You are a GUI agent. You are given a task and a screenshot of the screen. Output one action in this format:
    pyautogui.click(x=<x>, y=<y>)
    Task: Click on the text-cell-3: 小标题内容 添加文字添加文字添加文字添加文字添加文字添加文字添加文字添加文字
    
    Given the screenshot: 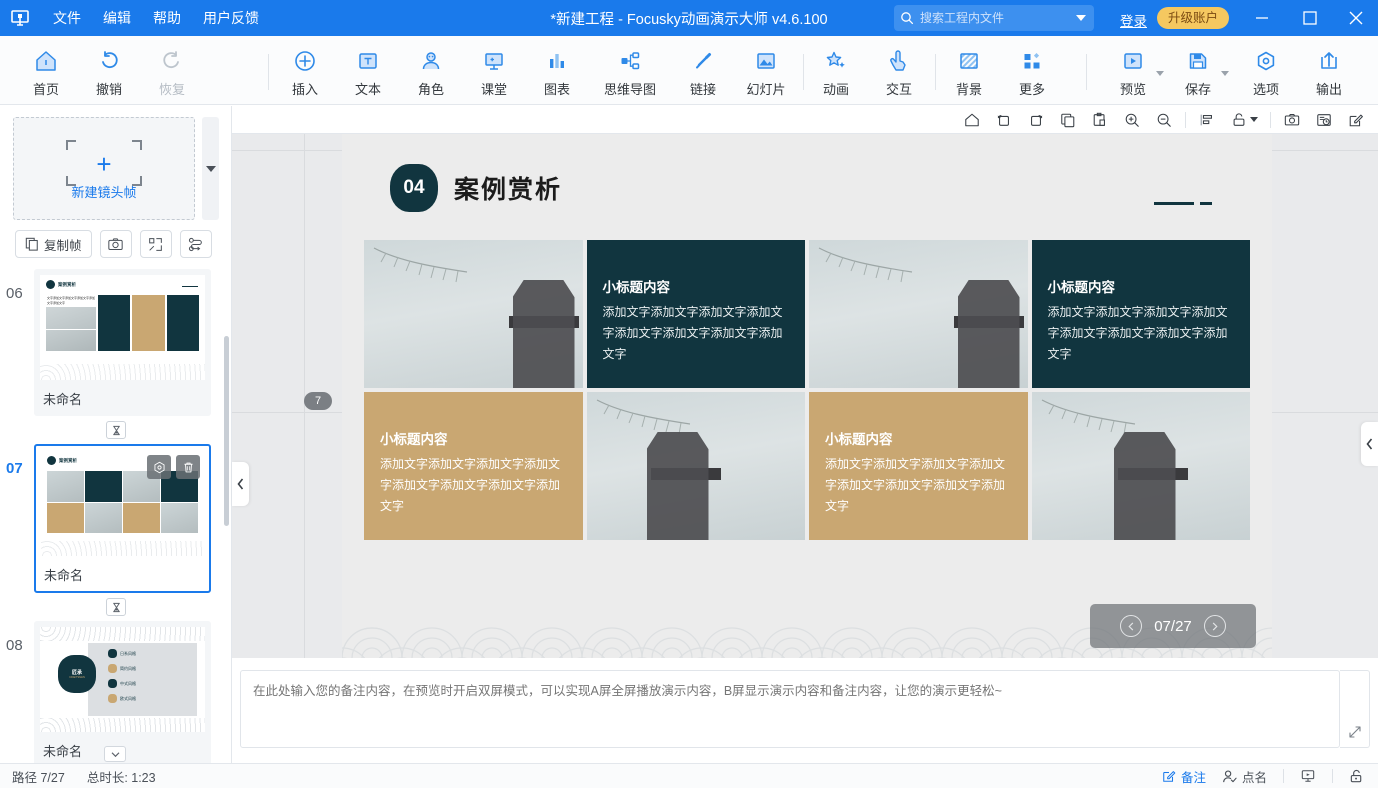 What is the action you would take?
    pyautogui.click(x=473, y=466)
    